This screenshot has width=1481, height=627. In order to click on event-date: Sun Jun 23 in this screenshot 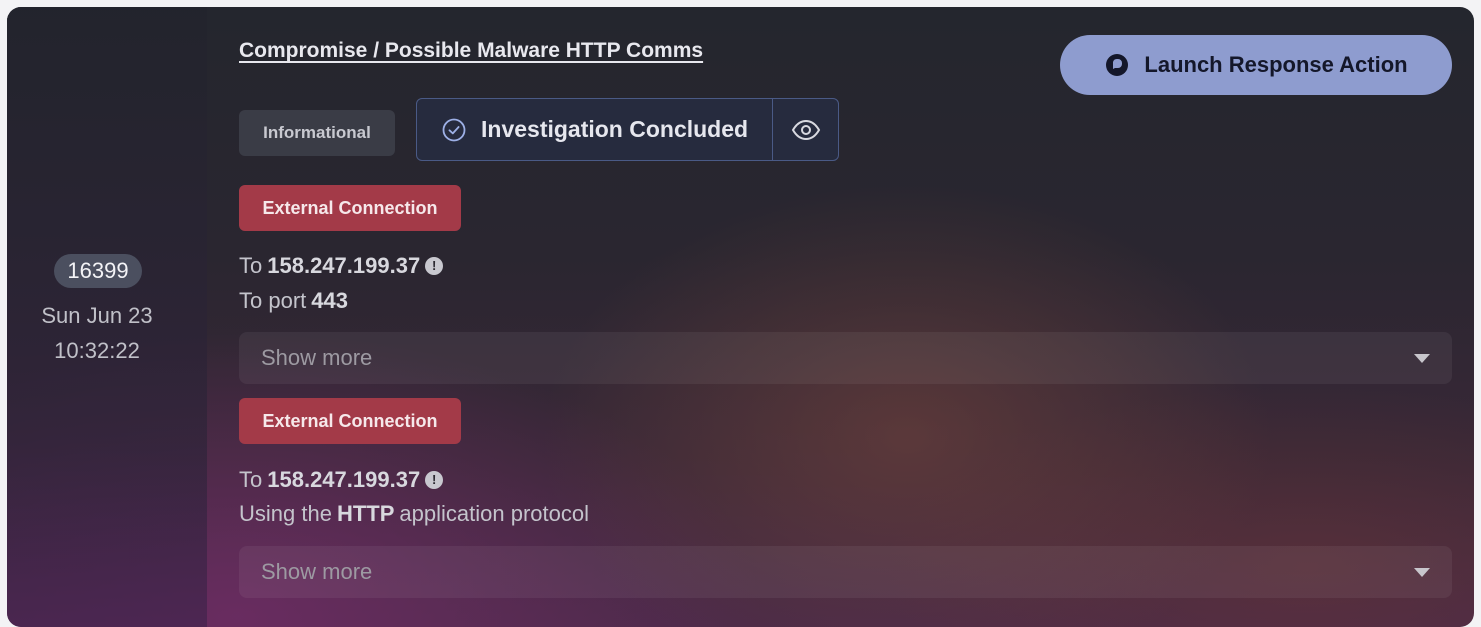, I will do `click(97, 315)`.